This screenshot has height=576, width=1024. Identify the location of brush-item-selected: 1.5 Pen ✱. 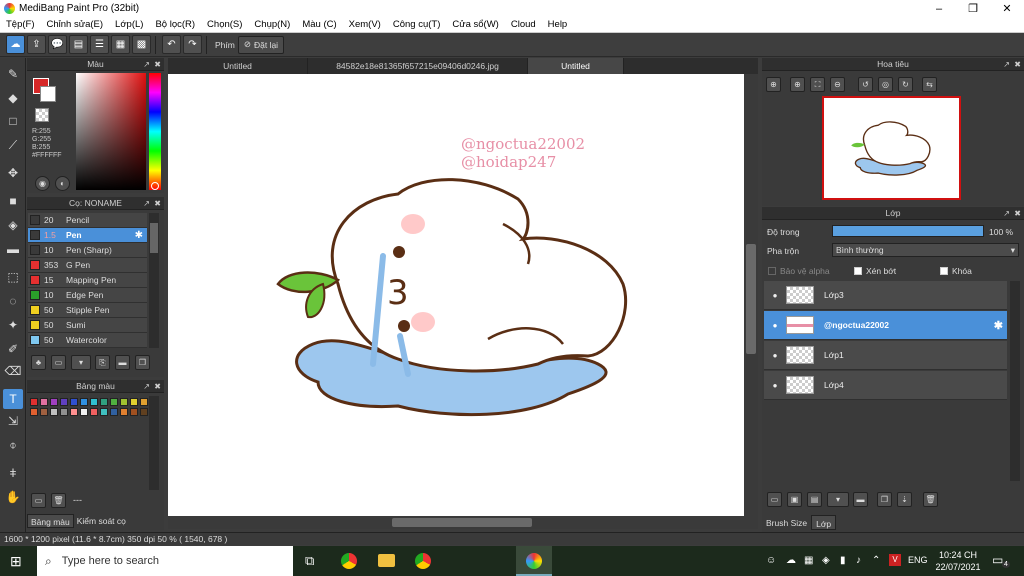
(87, 235).